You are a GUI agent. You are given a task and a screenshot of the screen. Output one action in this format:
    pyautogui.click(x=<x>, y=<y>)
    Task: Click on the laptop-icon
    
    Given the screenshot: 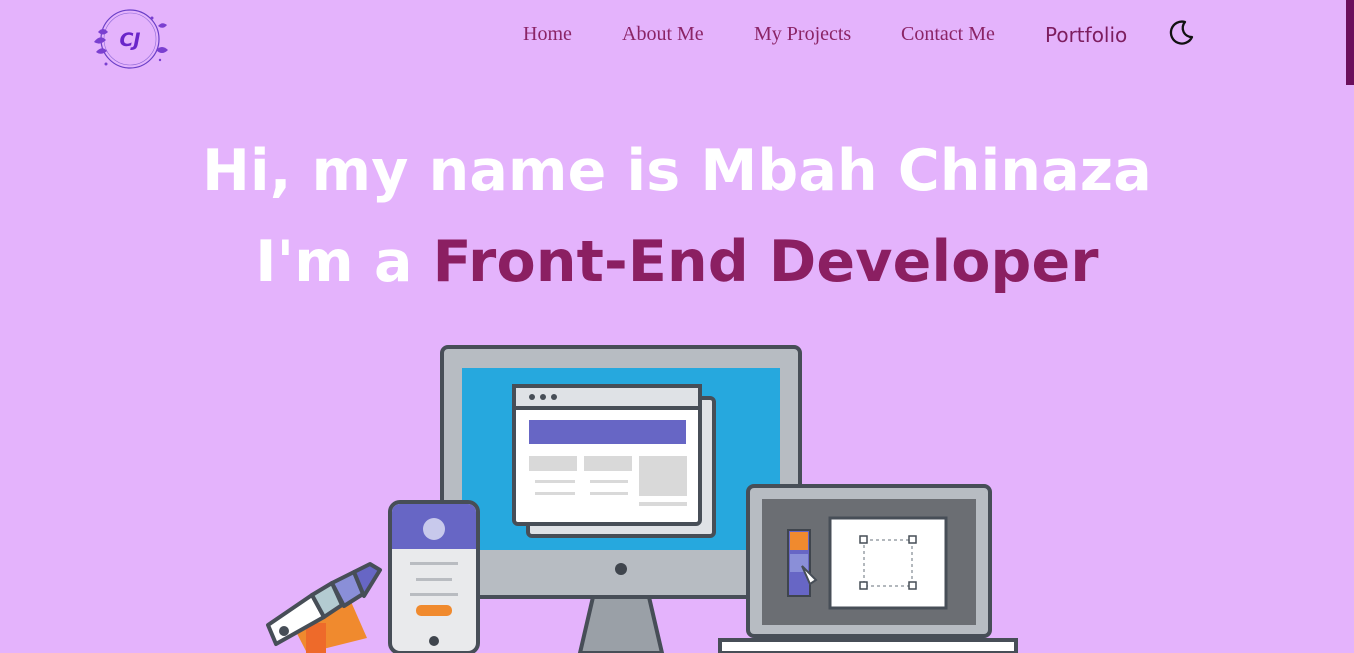 What is the action you would take?
    pyautogui.click(x=868, y=568)
    